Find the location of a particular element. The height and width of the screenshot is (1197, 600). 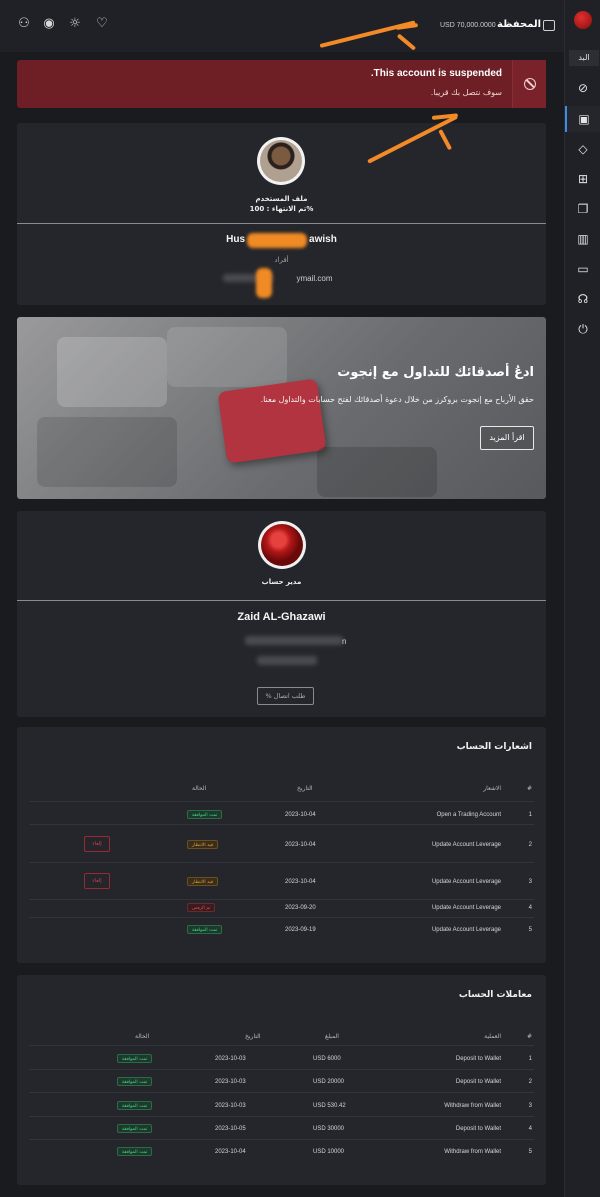

read-more-button: اقرأ المزيد is located at coordinates (507, 438).